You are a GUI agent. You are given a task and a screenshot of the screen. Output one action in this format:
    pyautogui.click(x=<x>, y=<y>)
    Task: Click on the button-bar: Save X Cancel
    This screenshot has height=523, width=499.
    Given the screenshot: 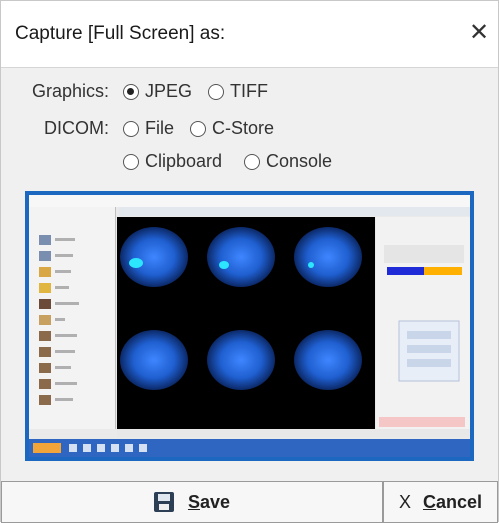 What is the action you would take?
    pyautogui.click(x=249, y=502)
    